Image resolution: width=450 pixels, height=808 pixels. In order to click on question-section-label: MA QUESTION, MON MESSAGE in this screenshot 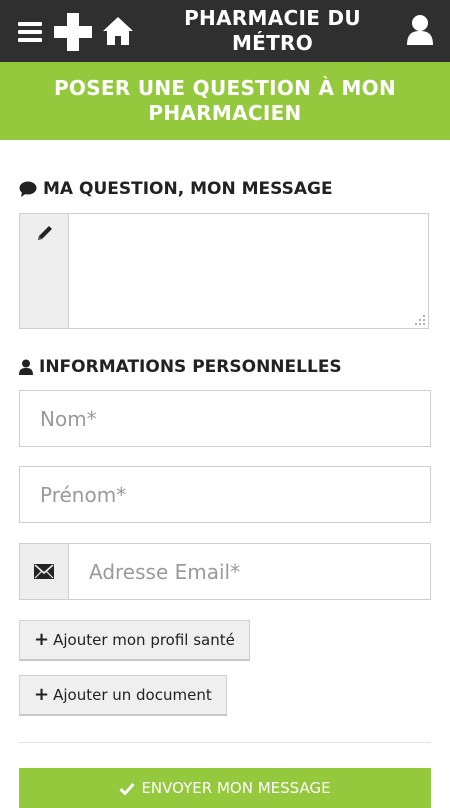, I will do `click(188, 189)`.